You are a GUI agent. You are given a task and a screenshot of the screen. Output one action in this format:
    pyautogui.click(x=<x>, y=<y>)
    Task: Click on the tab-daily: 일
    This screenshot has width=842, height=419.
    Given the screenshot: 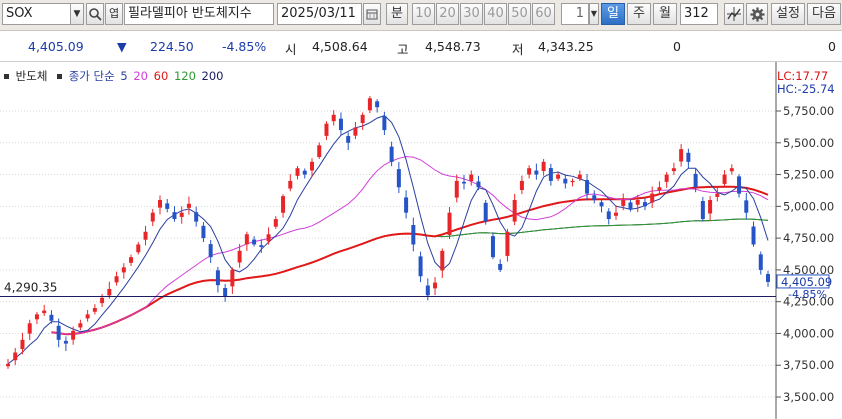 What is the action you would take?
    pyautogui.click(x=613, y=14)
    